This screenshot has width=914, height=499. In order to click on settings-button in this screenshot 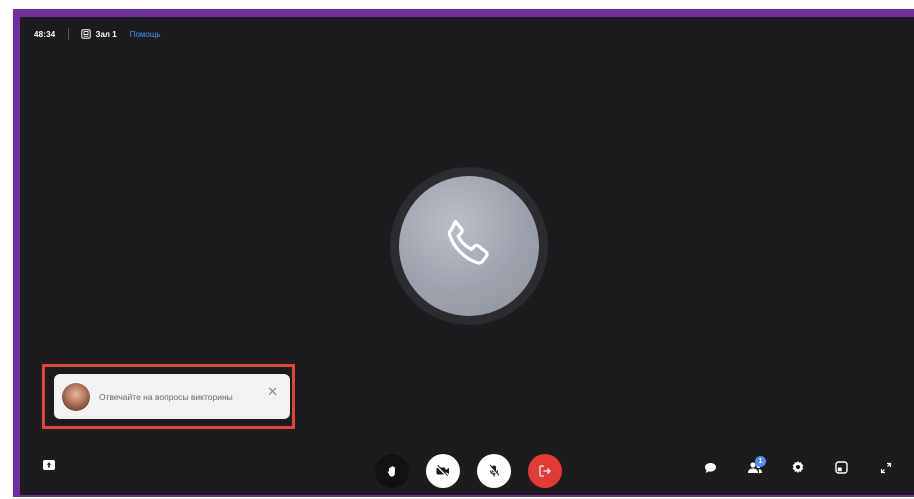, I will do `click(798, 467)`.